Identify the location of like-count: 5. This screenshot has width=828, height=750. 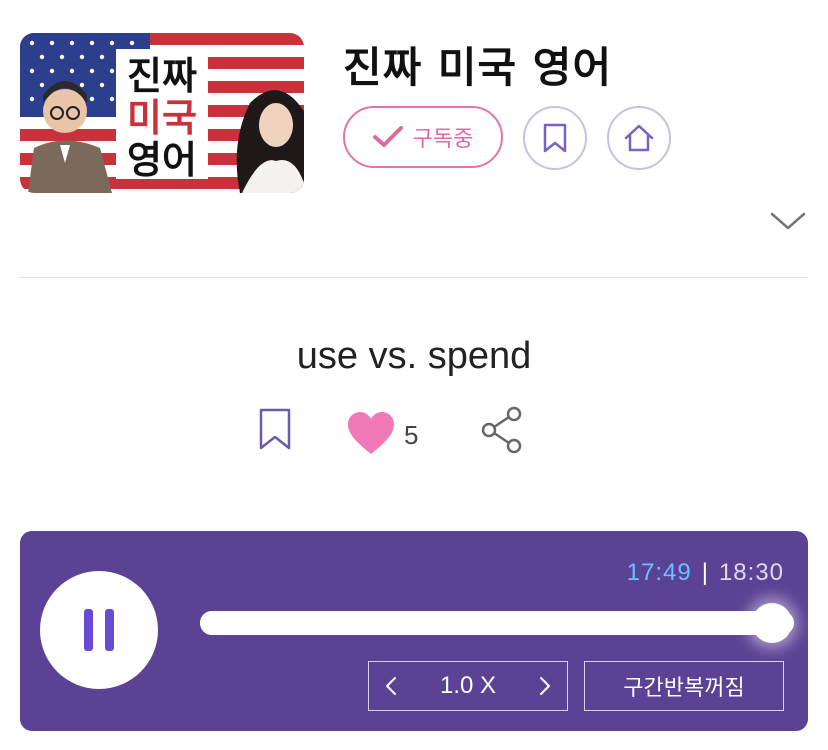
(411, 435).